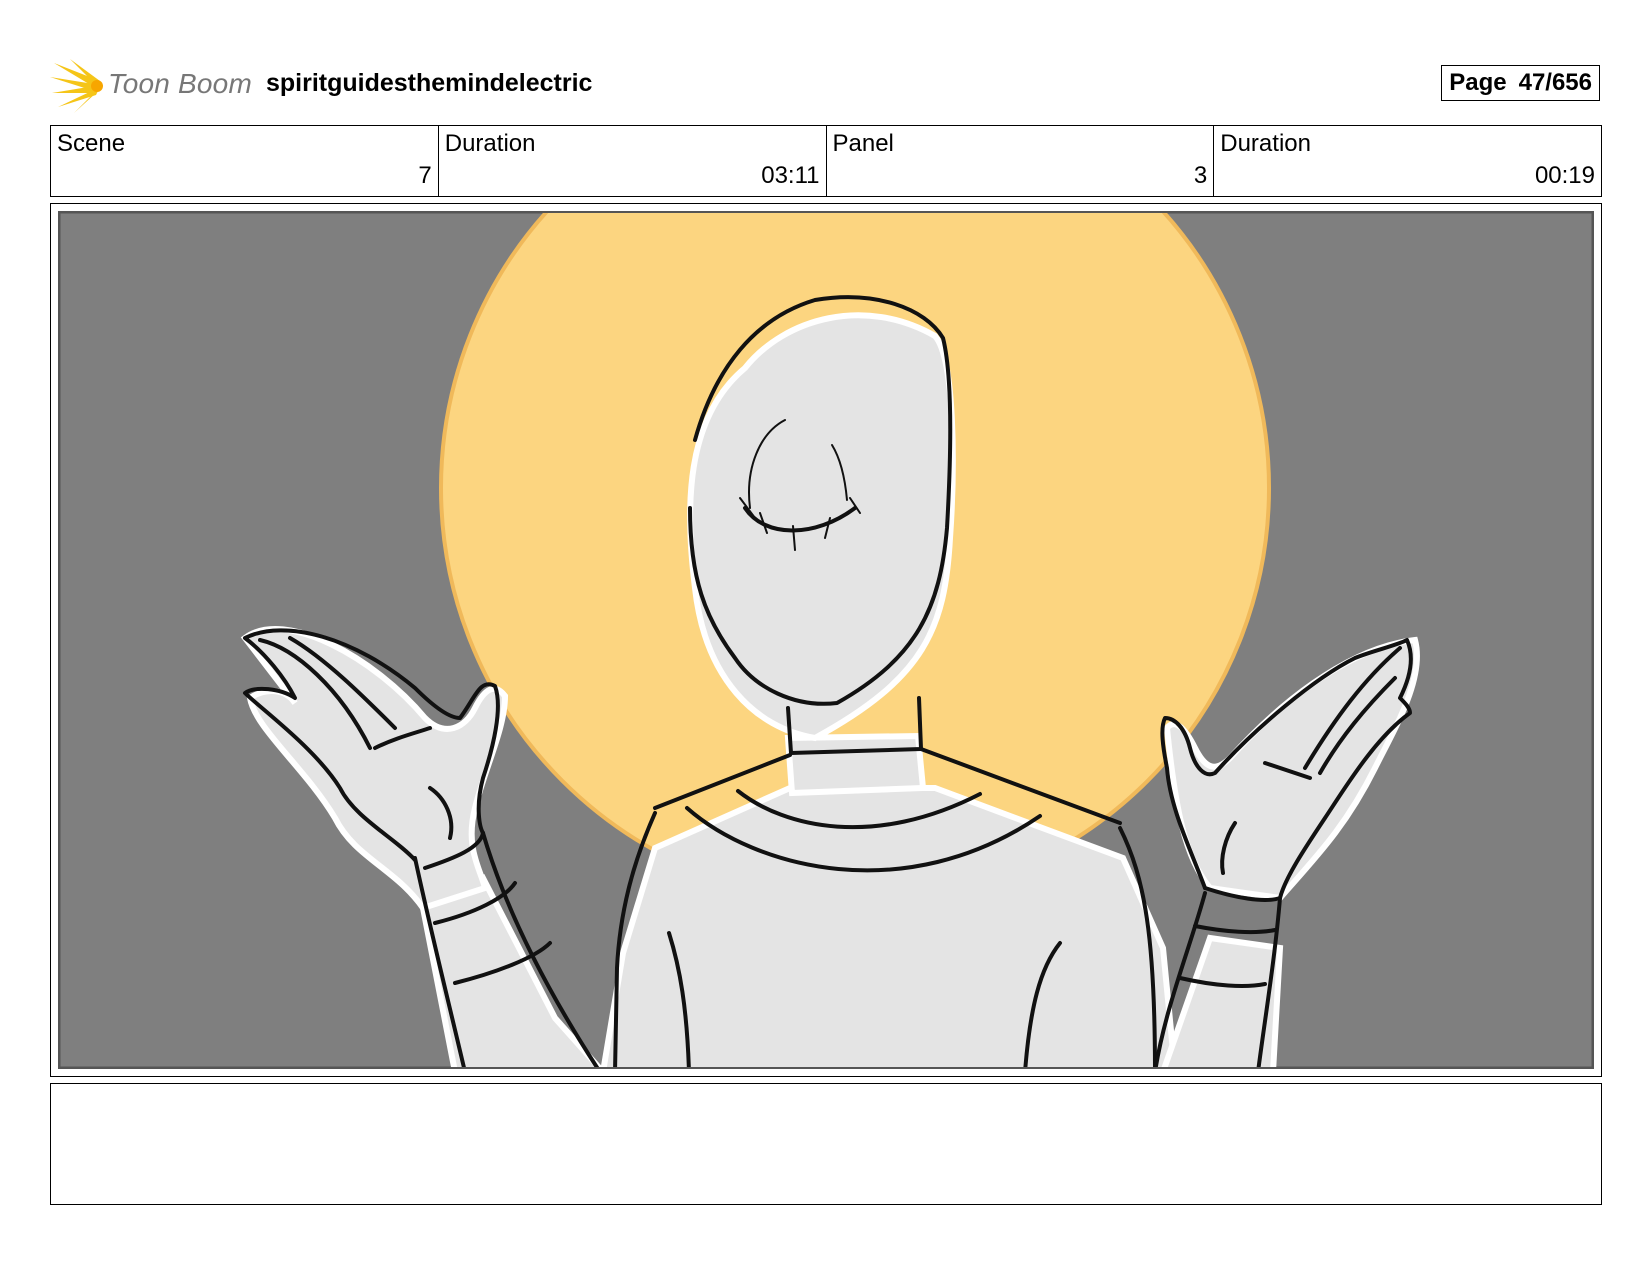 The height and width of the screenshot is (1275, 1650). I want to click on starburst-icon, so click(76, 86).